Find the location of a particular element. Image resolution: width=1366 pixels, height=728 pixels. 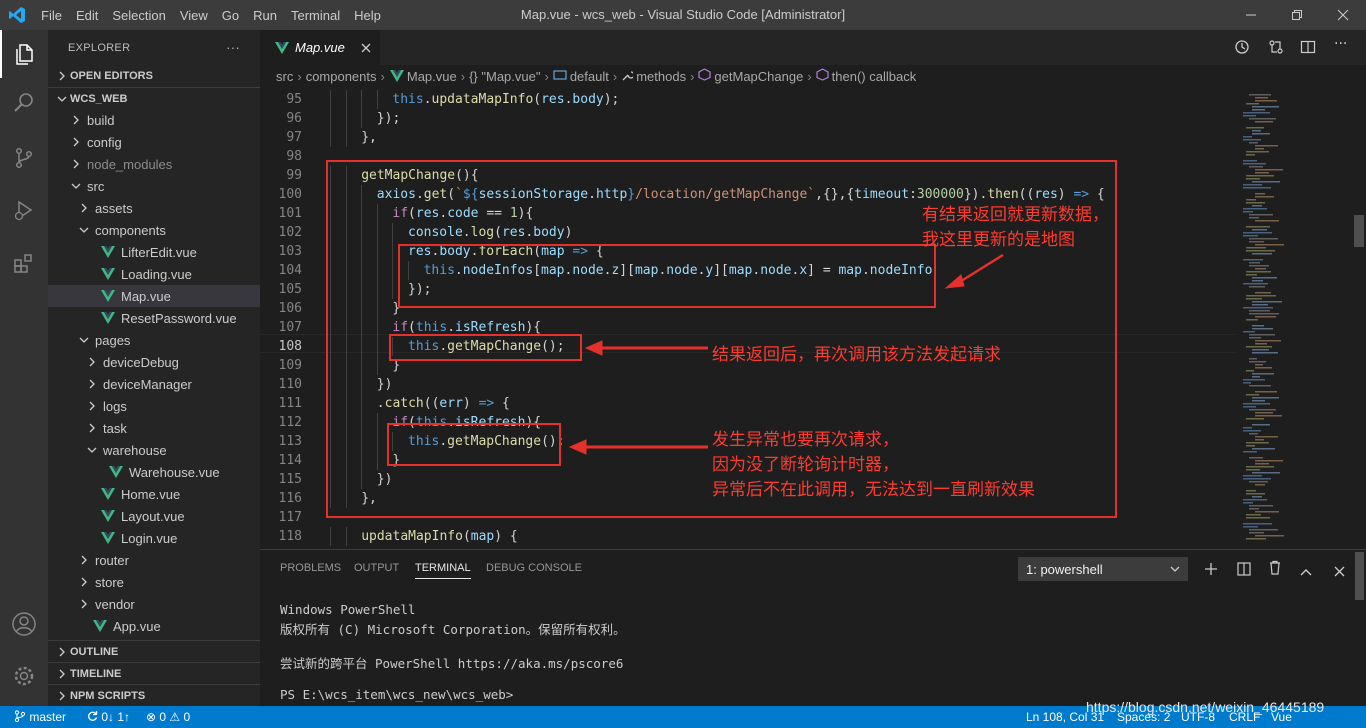

close-panel-icon is located at coordinates (1339, 571).